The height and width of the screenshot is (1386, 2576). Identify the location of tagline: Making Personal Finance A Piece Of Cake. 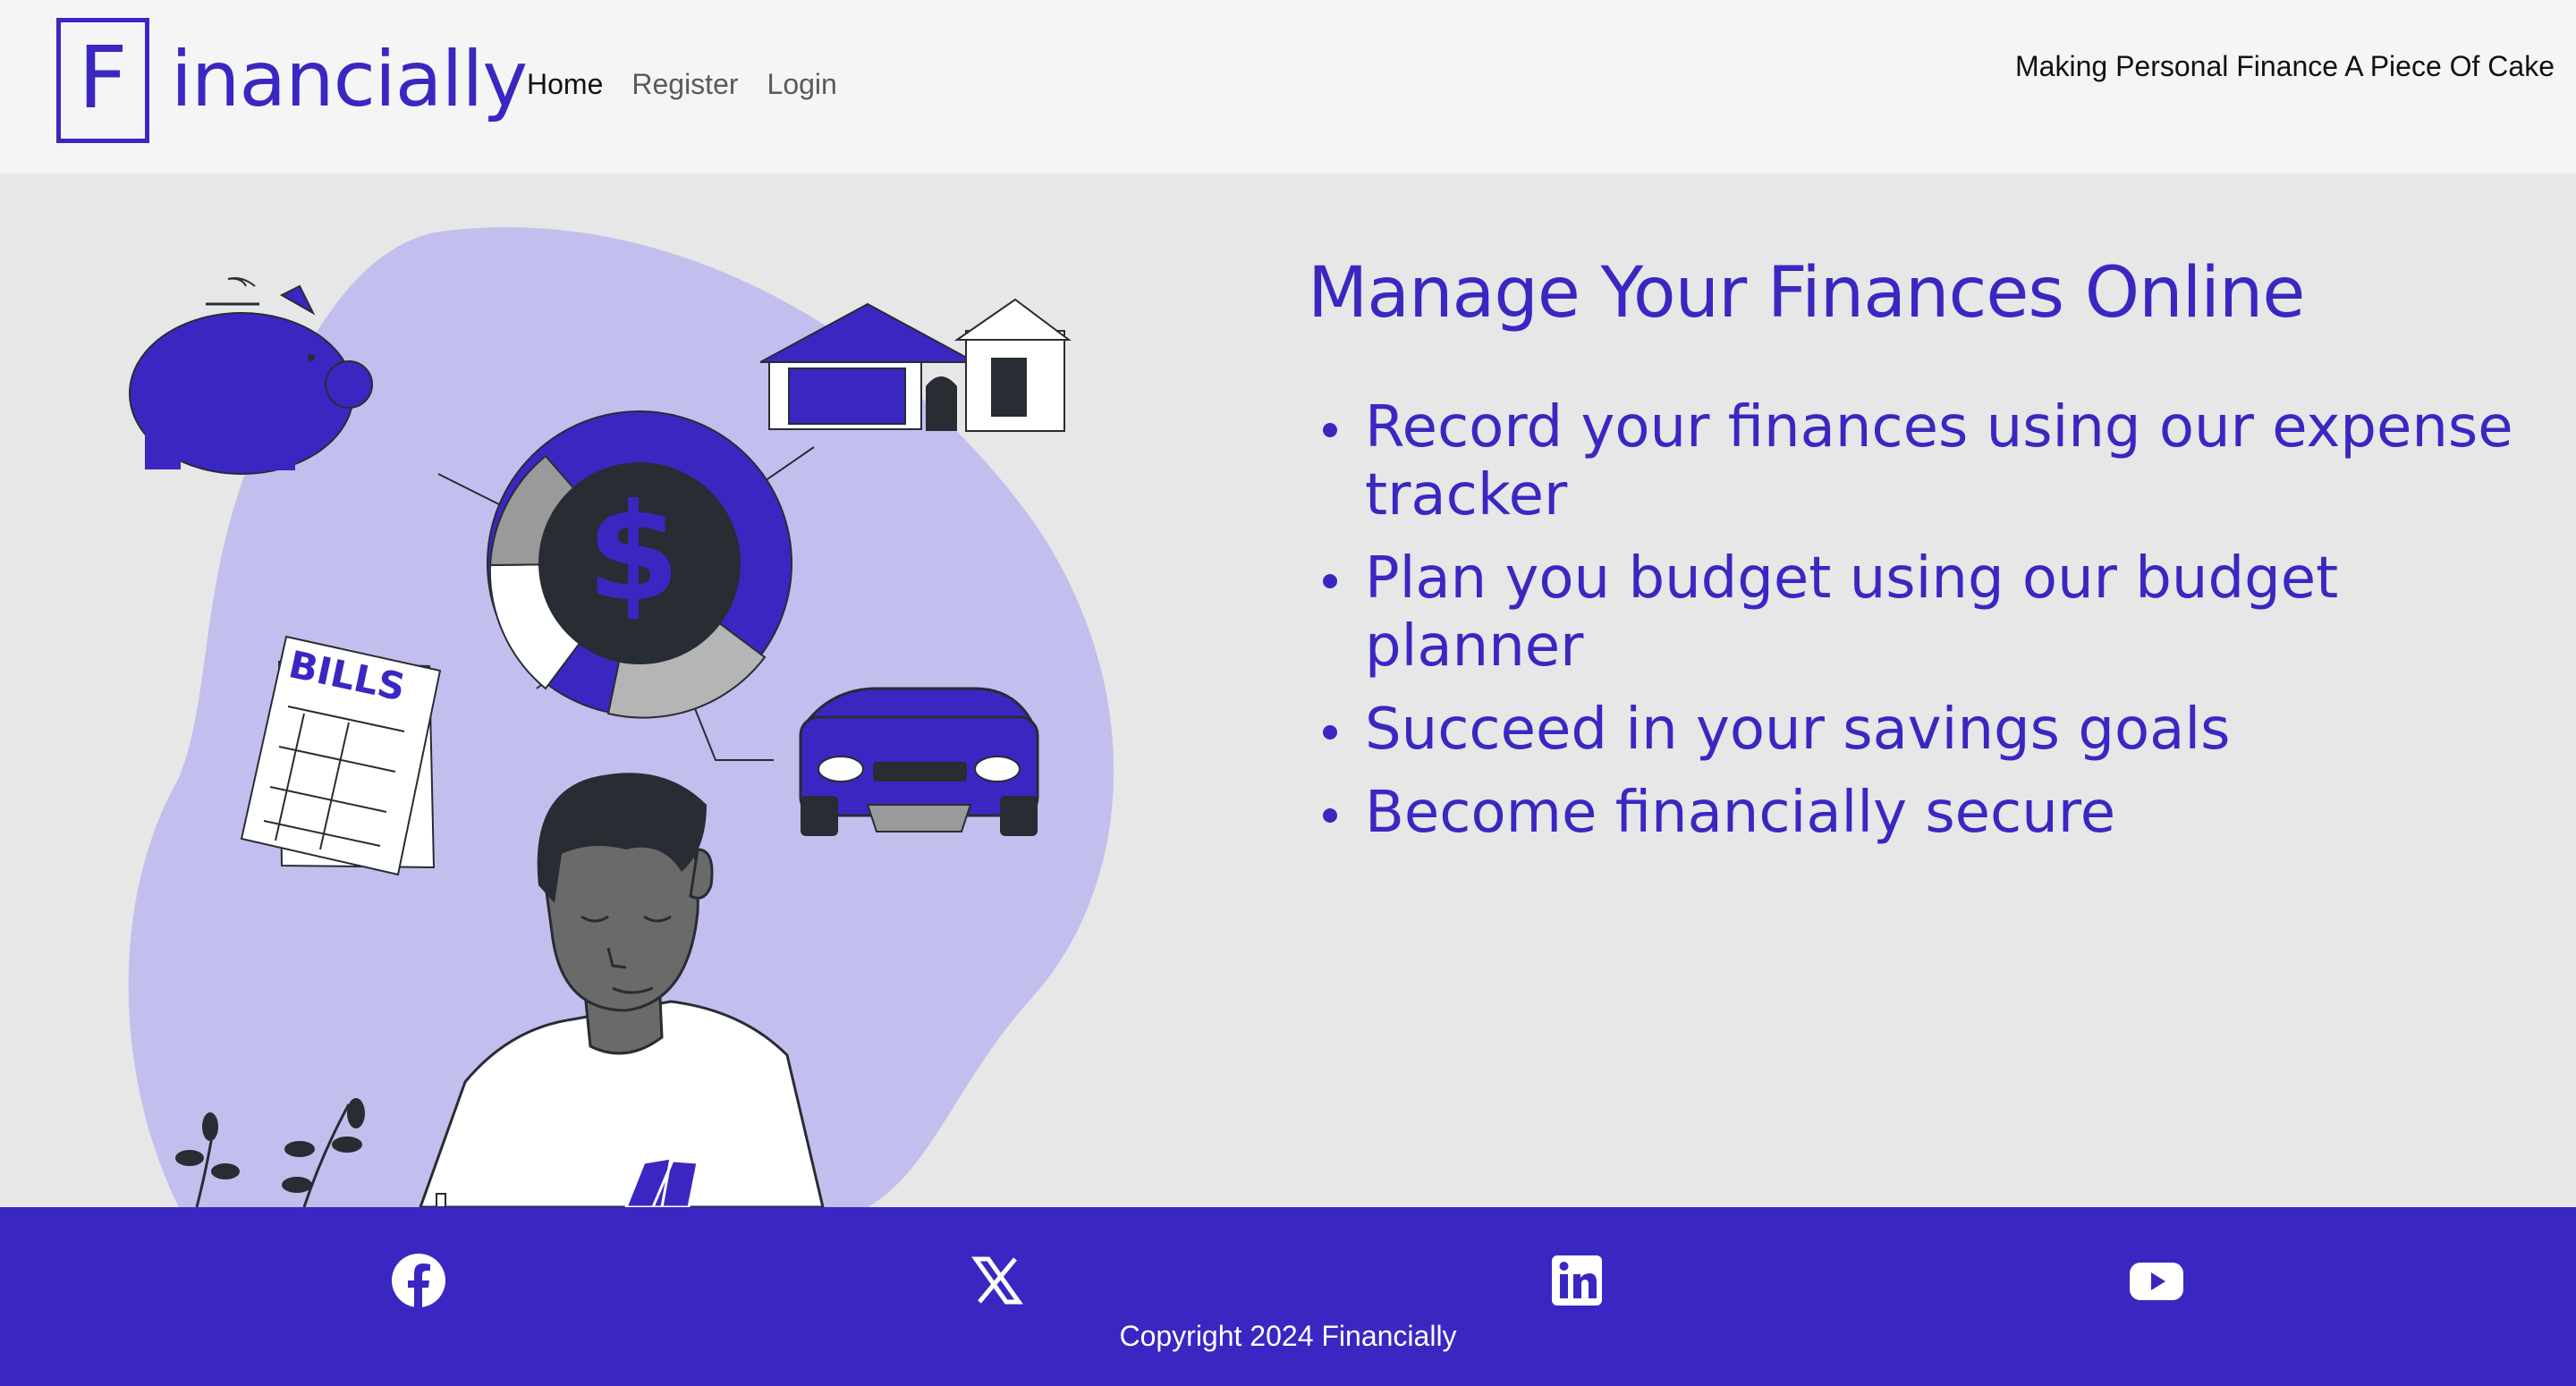
(2285, 66).